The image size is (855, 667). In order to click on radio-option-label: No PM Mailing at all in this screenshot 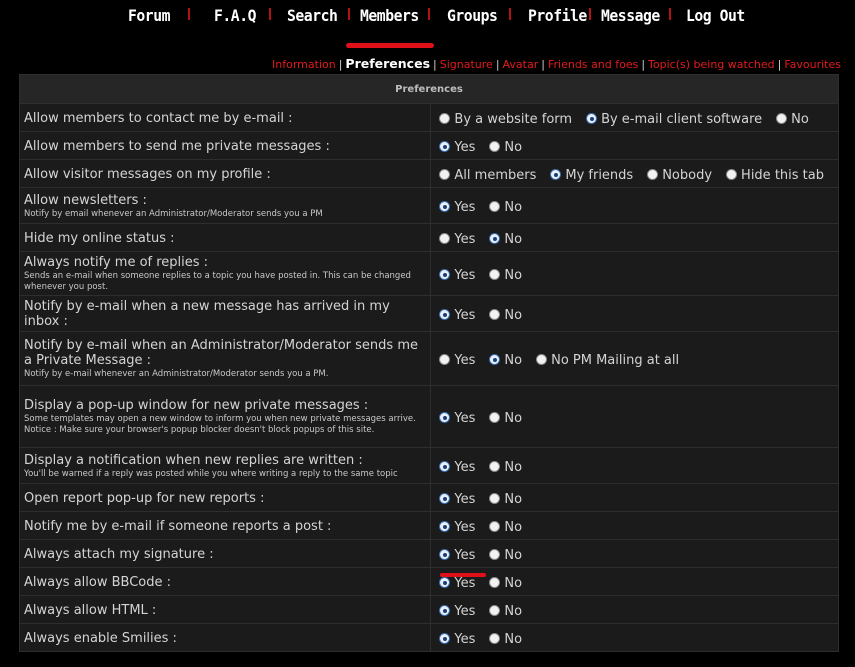, I will do `click(615, 360)`.